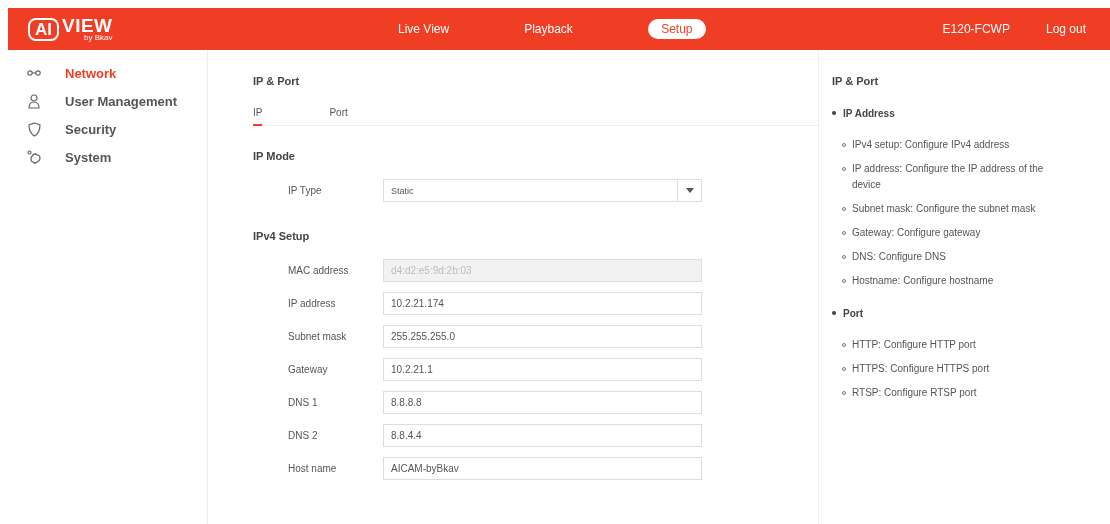  I want to click on field-label: MAC address, so click(318, 270).